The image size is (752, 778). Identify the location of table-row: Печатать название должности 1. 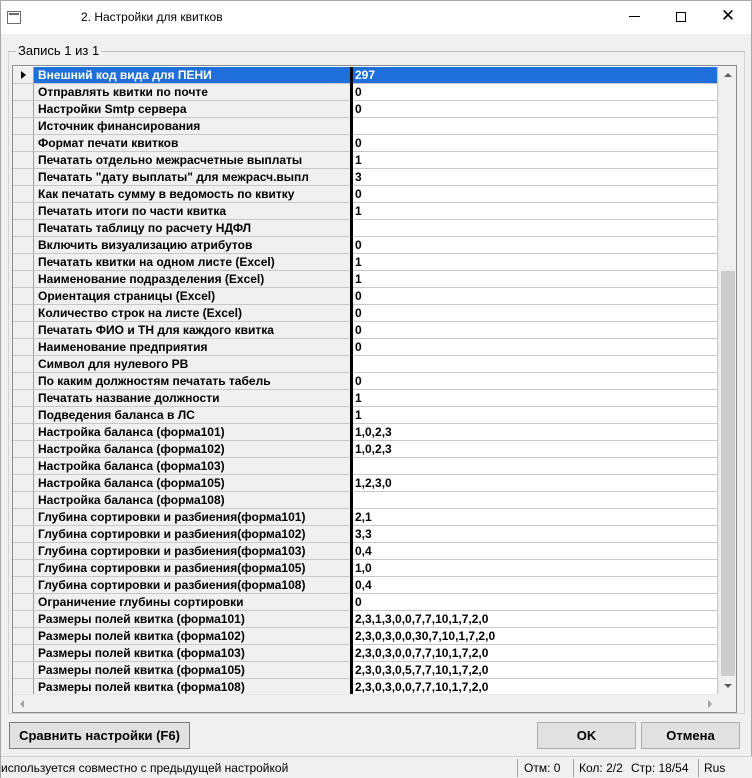
(365, 398).